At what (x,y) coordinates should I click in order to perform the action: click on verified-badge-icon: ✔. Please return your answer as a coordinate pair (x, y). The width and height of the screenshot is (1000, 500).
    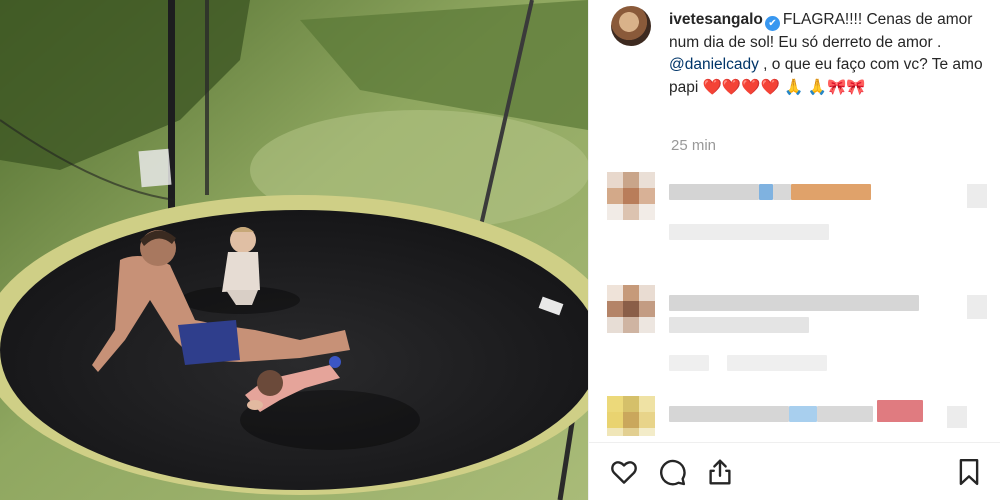
    Looking at the image, I should click on (772, 23).